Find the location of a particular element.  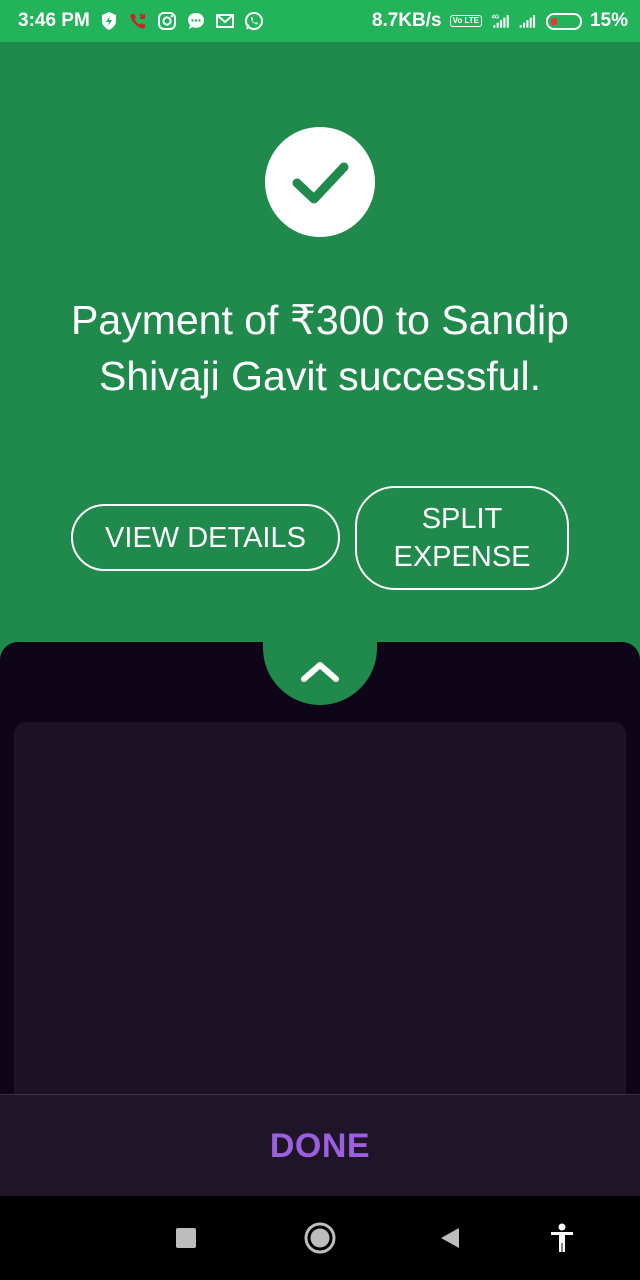

split-expense-button: SPLIT EXPENSE is located at coordinates (462, 538).